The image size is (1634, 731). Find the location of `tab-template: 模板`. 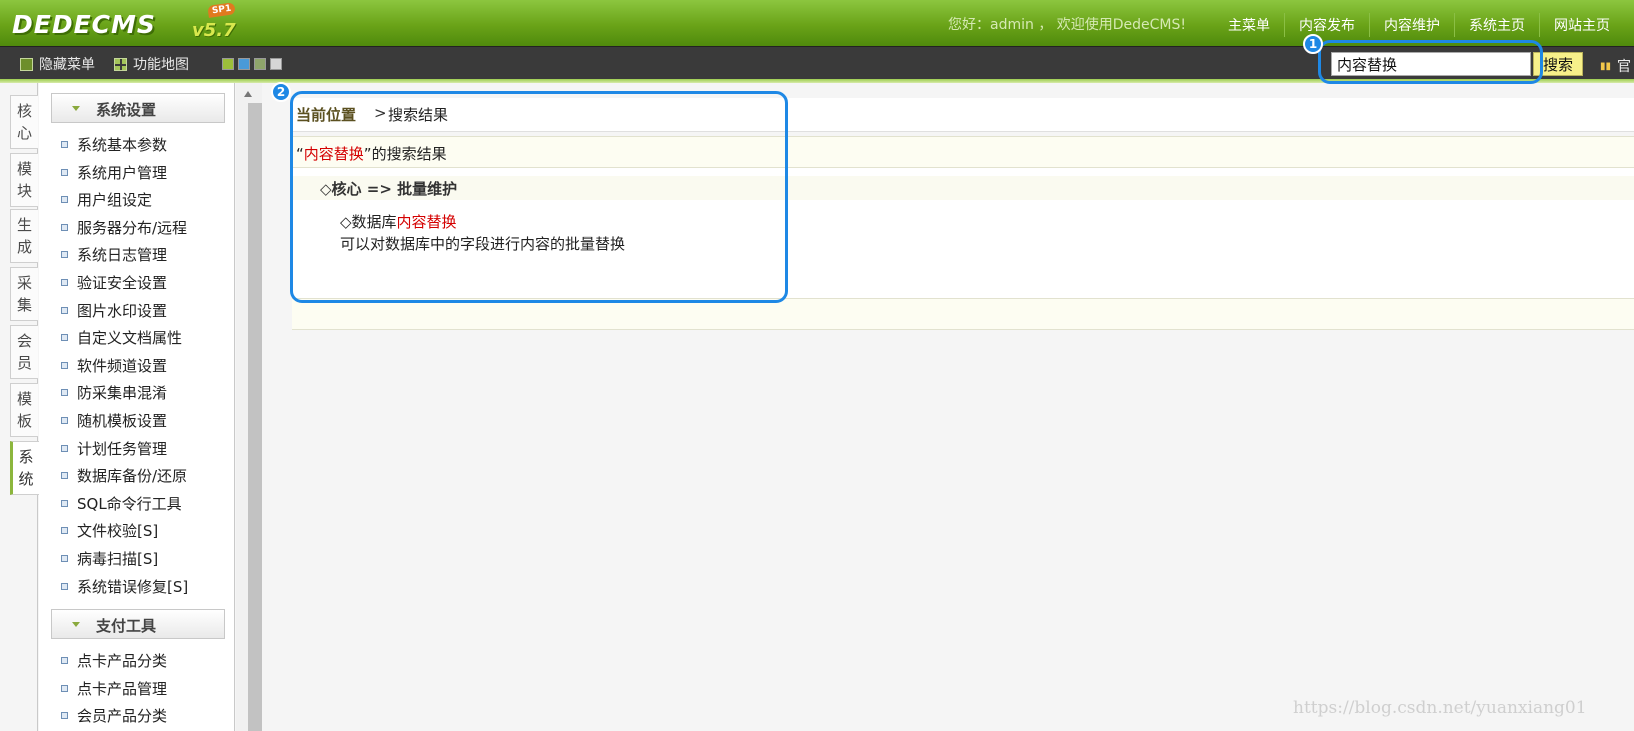

tab-template: 模板 is located at coordinates (24, 410).